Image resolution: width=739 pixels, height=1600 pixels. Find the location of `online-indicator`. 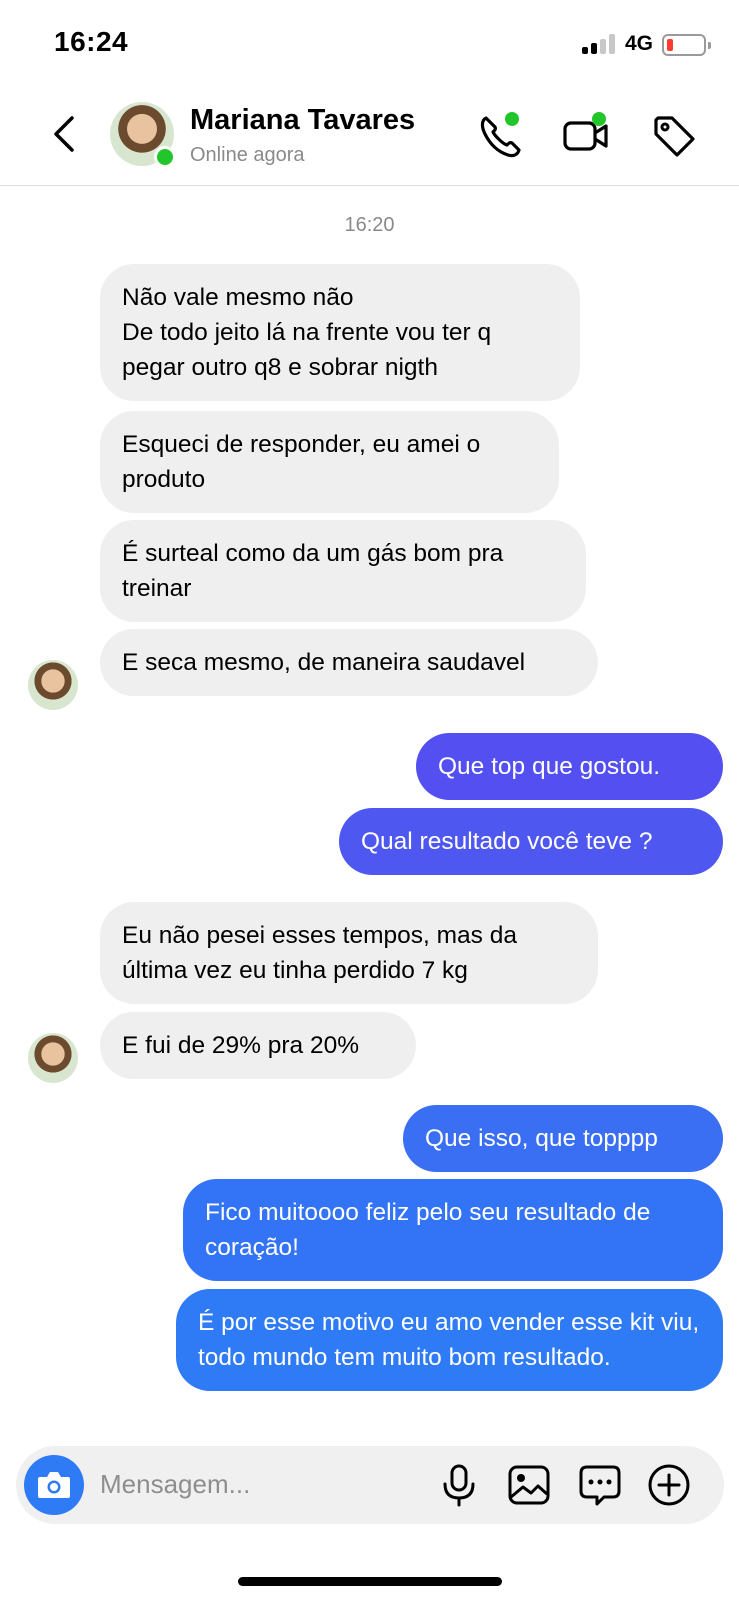

online-indicator is located at coordinates (165, 157).